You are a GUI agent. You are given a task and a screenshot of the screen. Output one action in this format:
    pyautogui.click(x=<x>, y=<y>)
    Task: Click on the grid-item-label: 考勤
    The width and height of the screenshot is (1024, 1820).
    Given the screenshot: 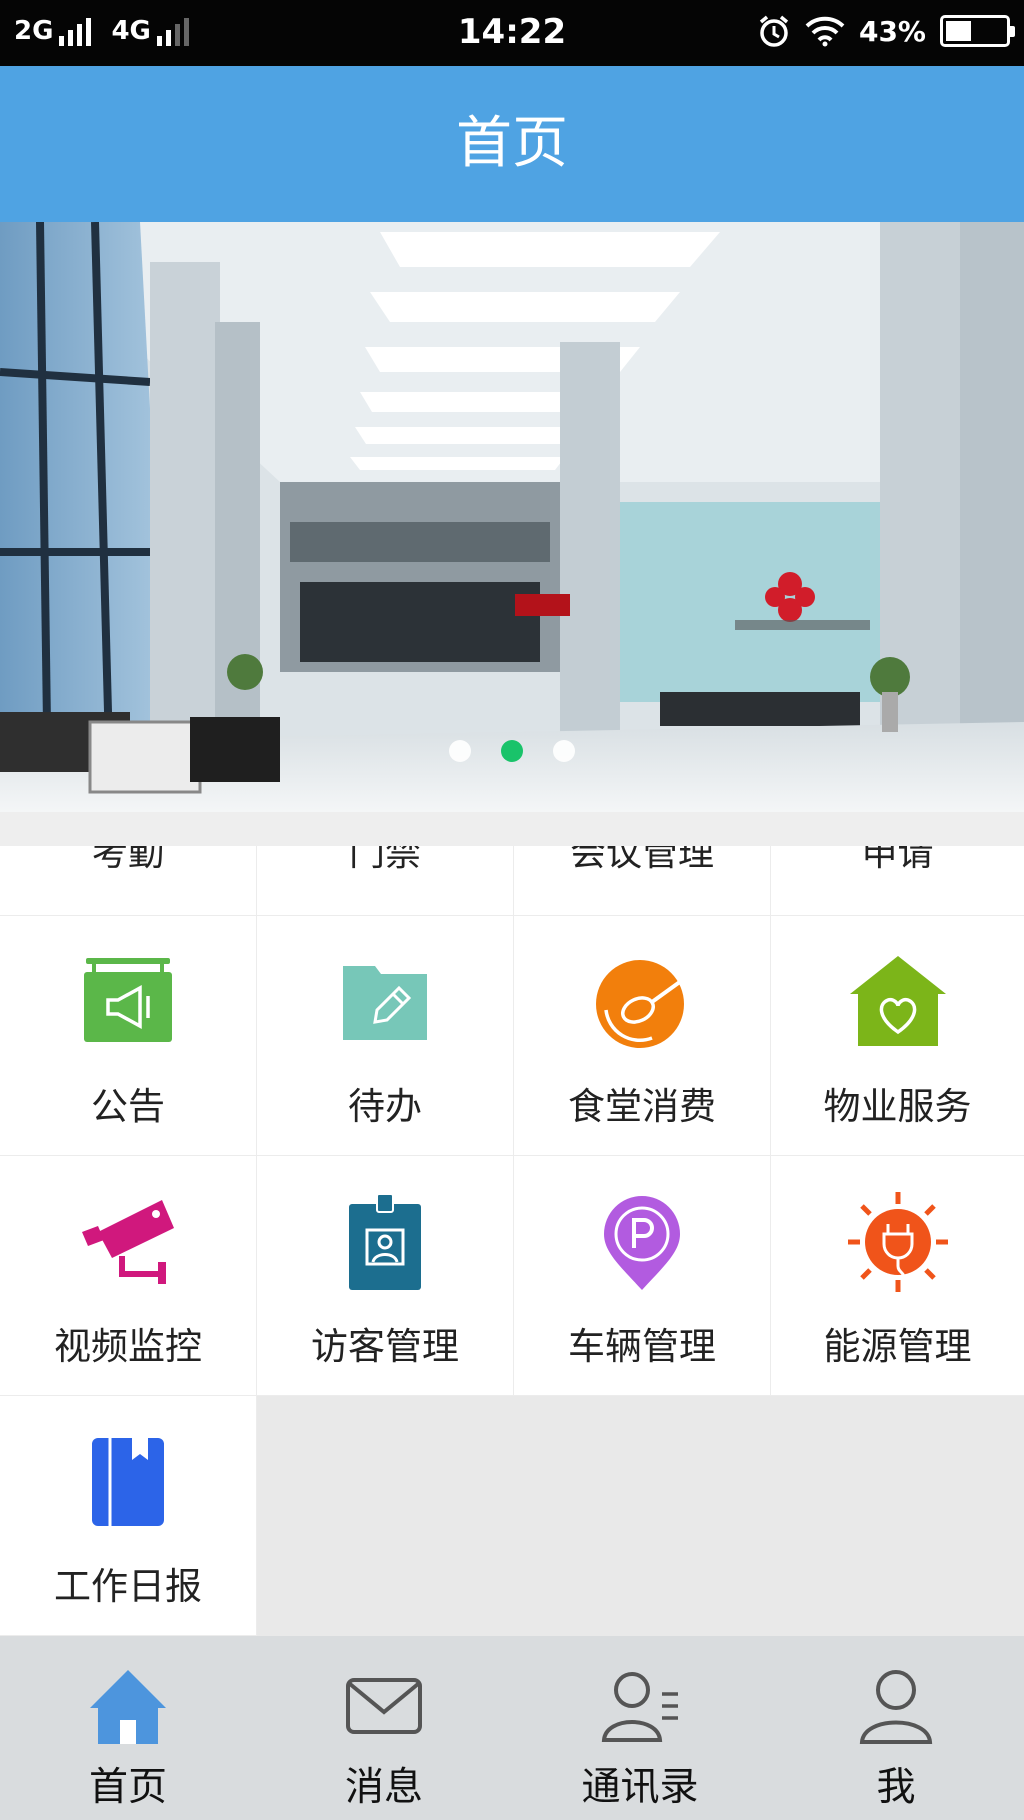 What is the action you would take?
    pyautogui.click(x=127, y=860)
    